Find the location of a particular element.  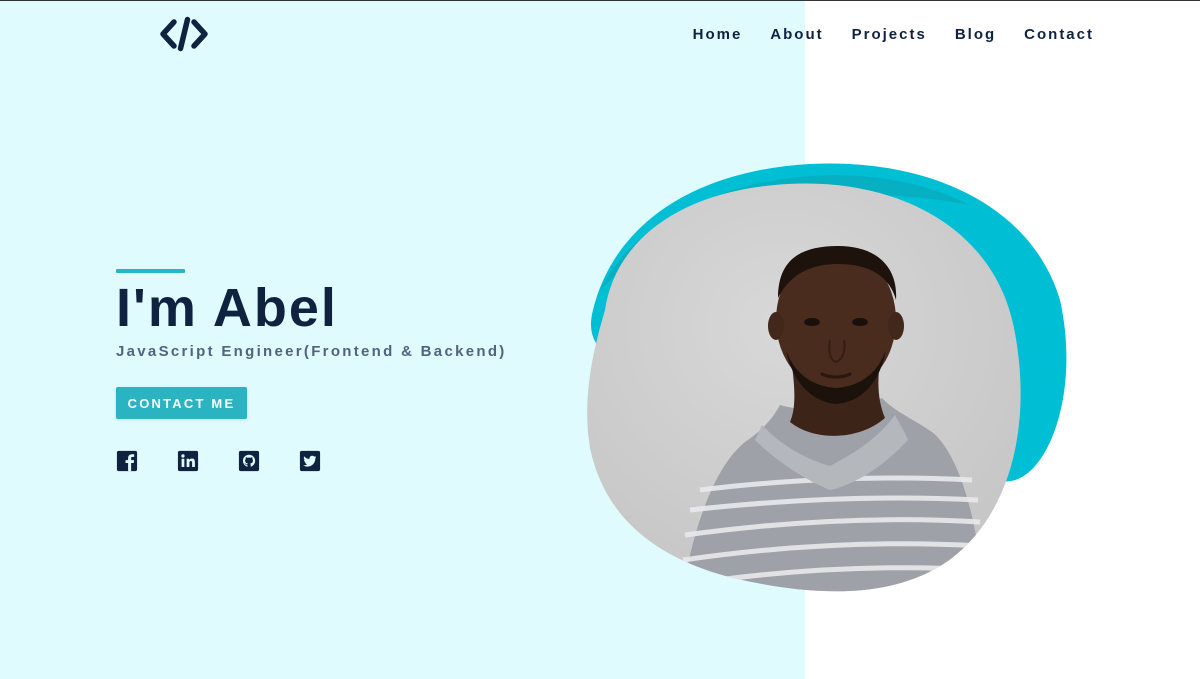

main-nav: Home About Projects Blog Contact is located at coordinates (893, 34).